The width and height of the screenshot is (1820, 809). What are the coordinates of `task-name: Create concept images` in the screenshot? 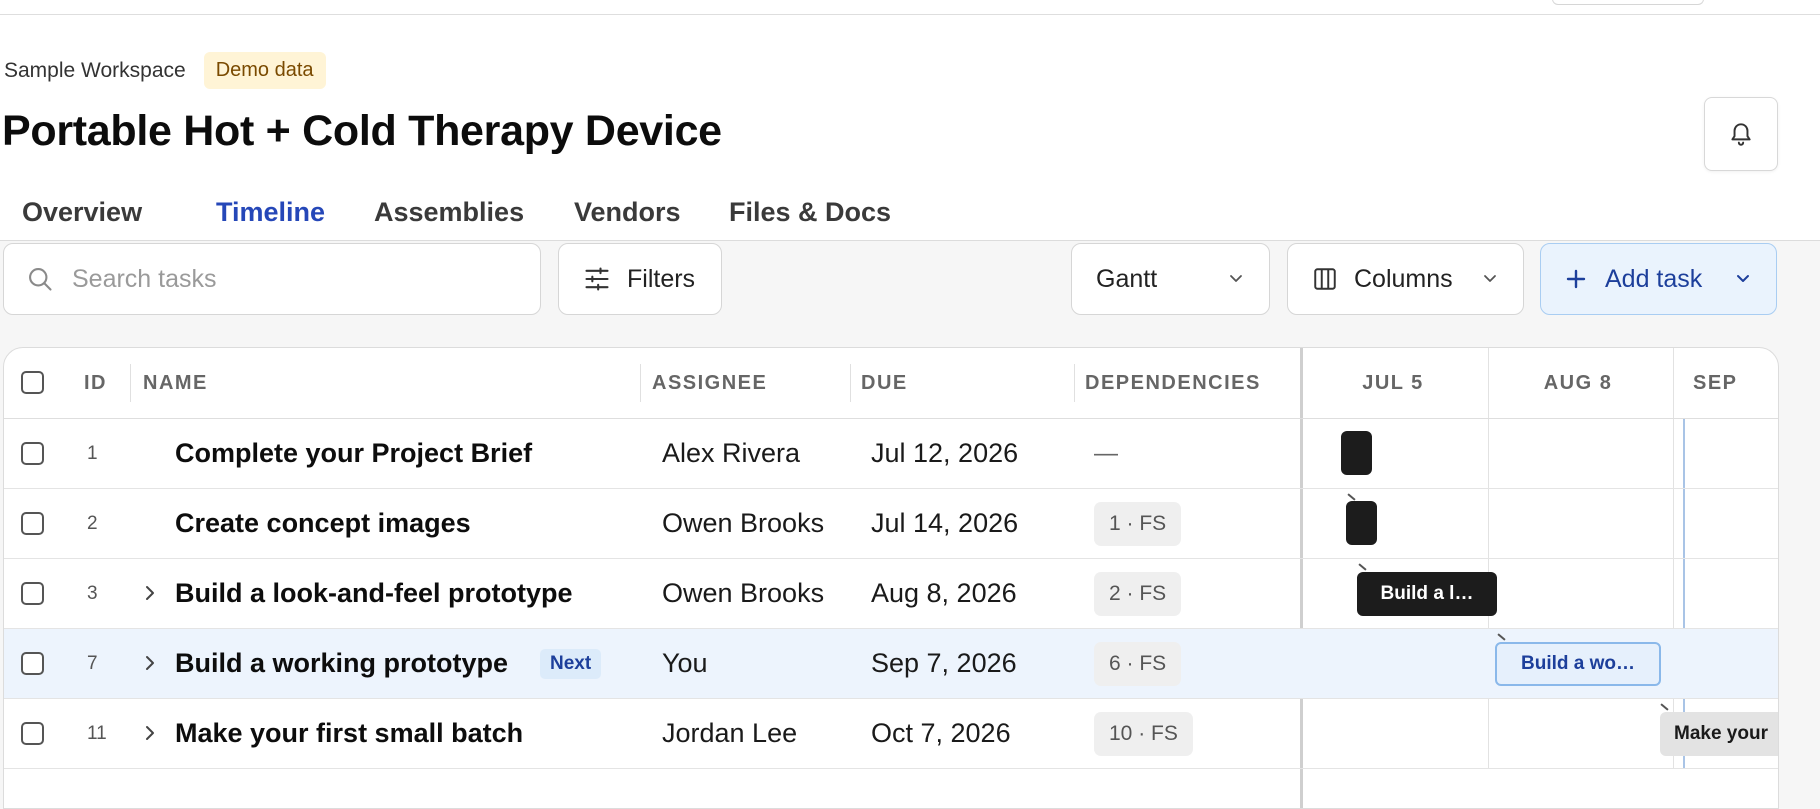 It's located at (323, 523).